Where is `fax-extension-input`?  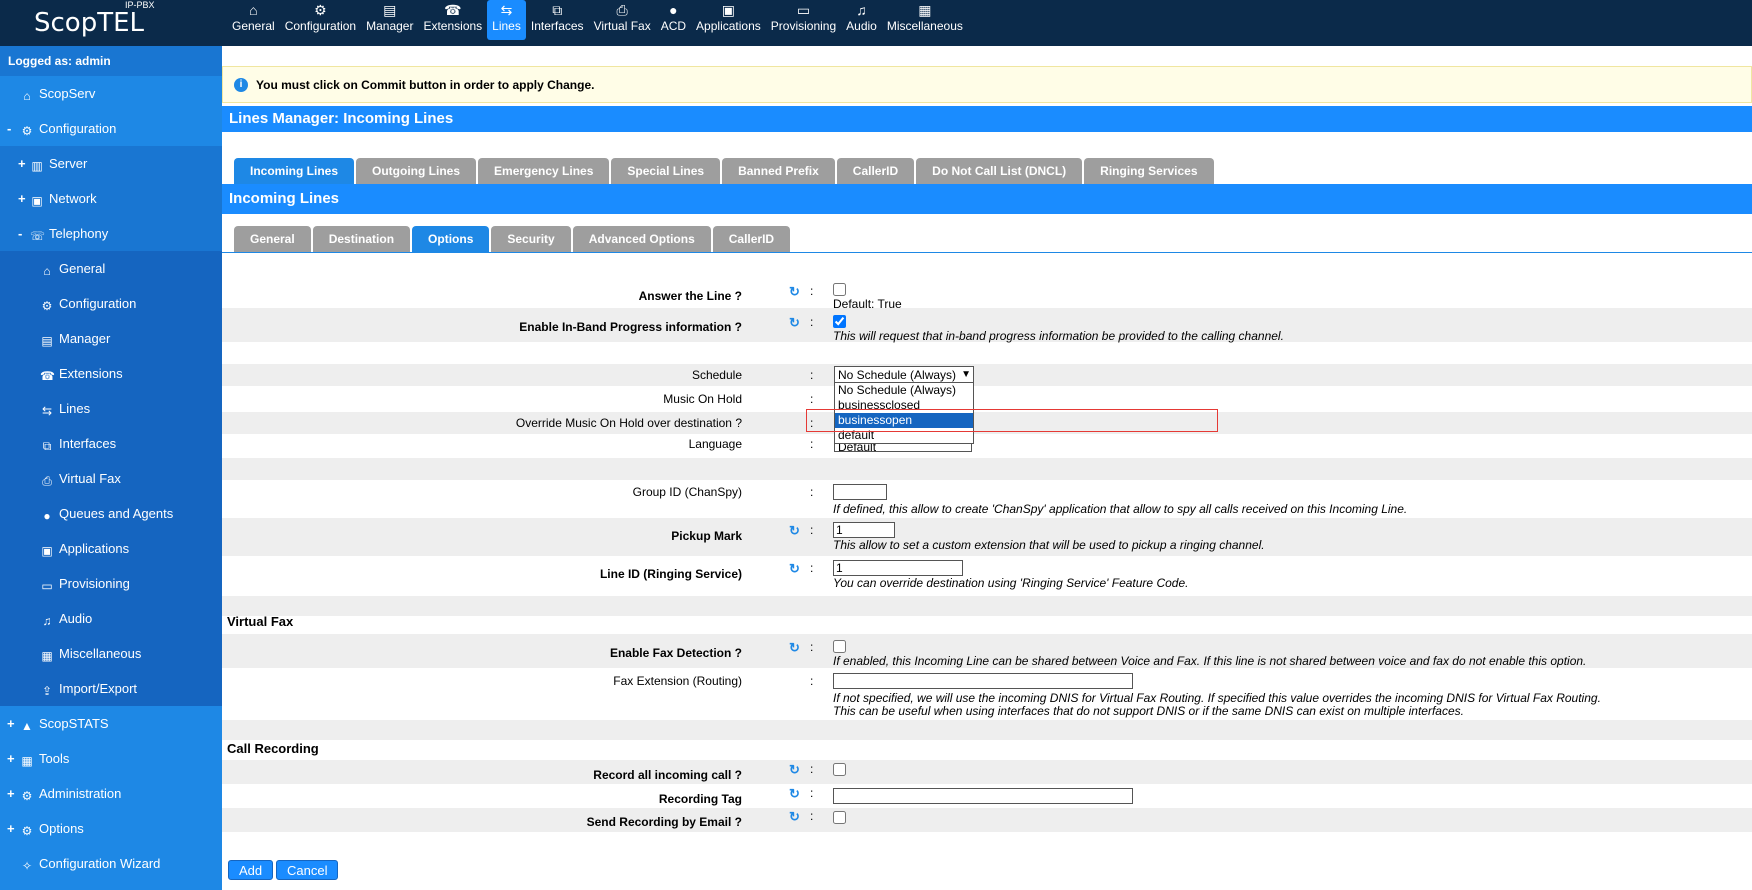 fax-extension-input is located at coordinates (983, 681).